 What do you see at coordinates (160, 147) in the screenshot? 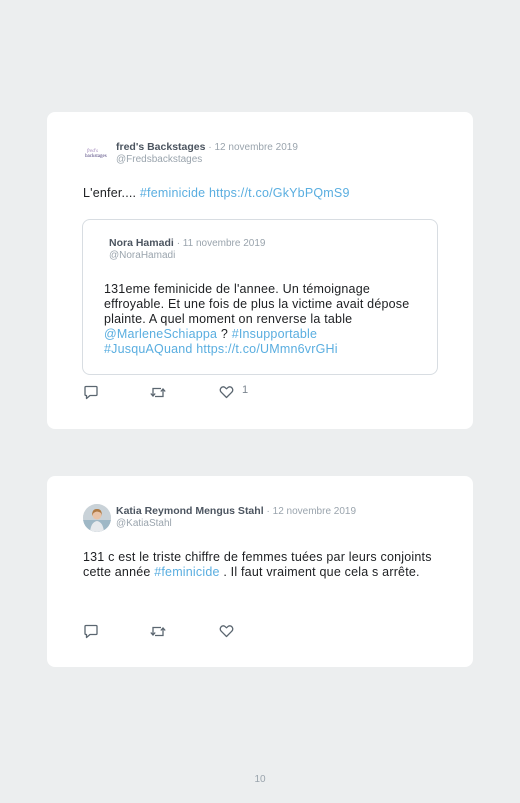
I see `author-name: fred's Backstages` at bounding box center [160, 147].